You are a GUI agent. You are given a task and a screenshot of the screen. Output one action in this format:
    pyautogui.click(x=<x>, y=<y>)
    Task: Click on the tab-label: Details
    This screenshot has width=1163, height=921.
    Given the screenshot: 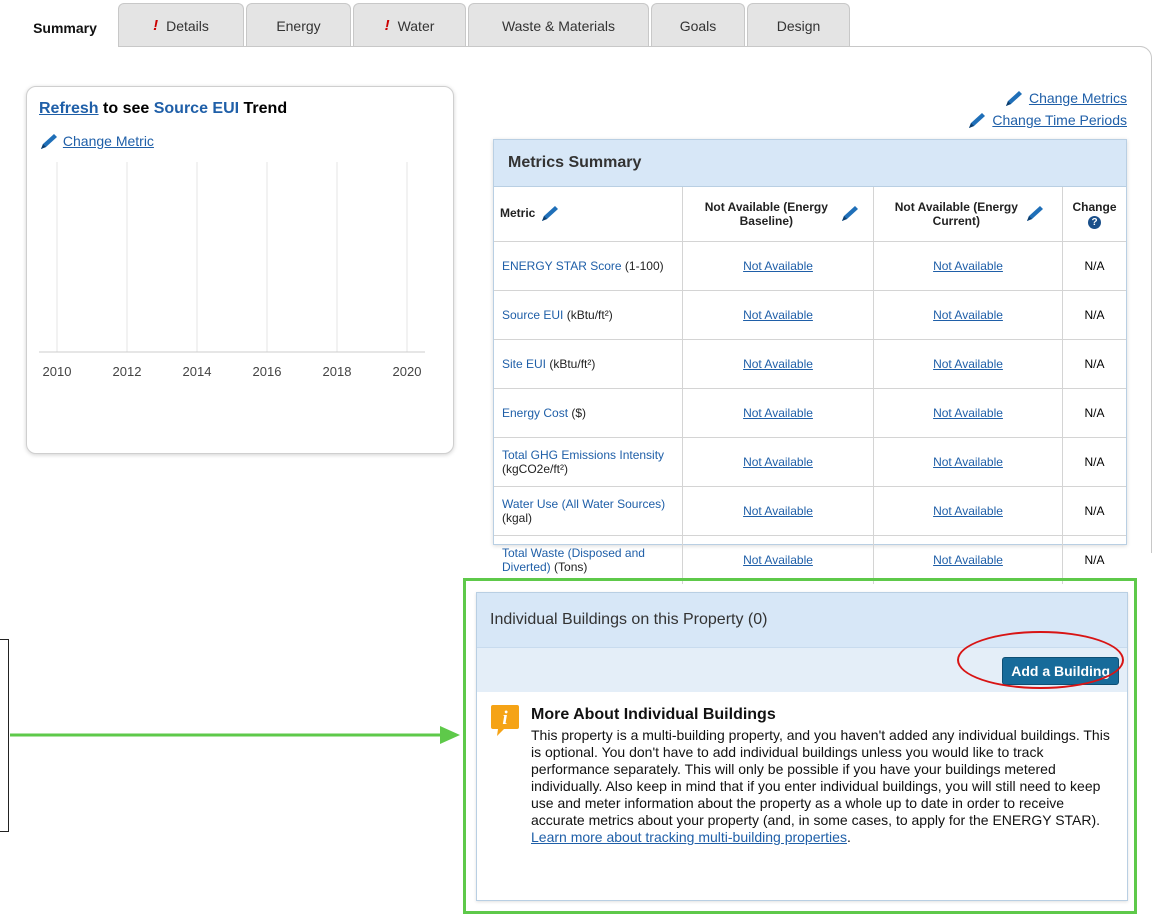 What is the action you would take?
    pyautogui.click(x=187, y=25)
    